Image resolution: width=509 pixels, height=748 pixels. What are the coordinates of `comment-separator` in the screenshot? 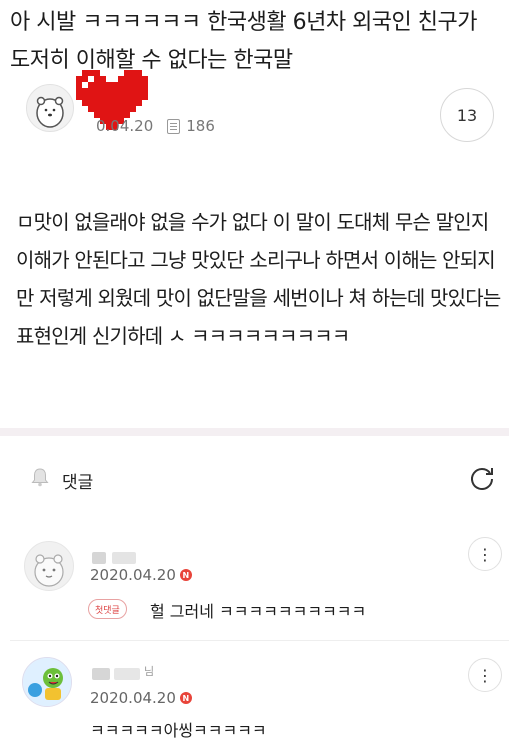 It's located at (259, 640).